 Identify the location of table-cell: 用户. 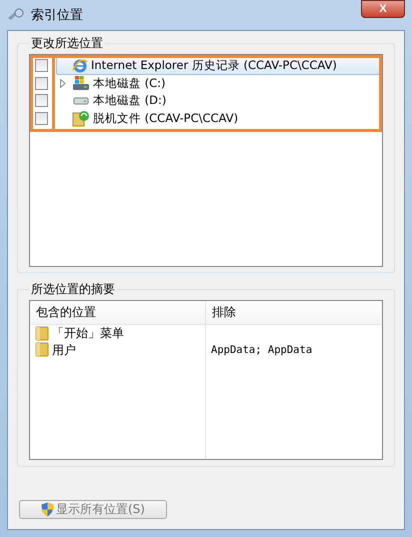
(64, 350).